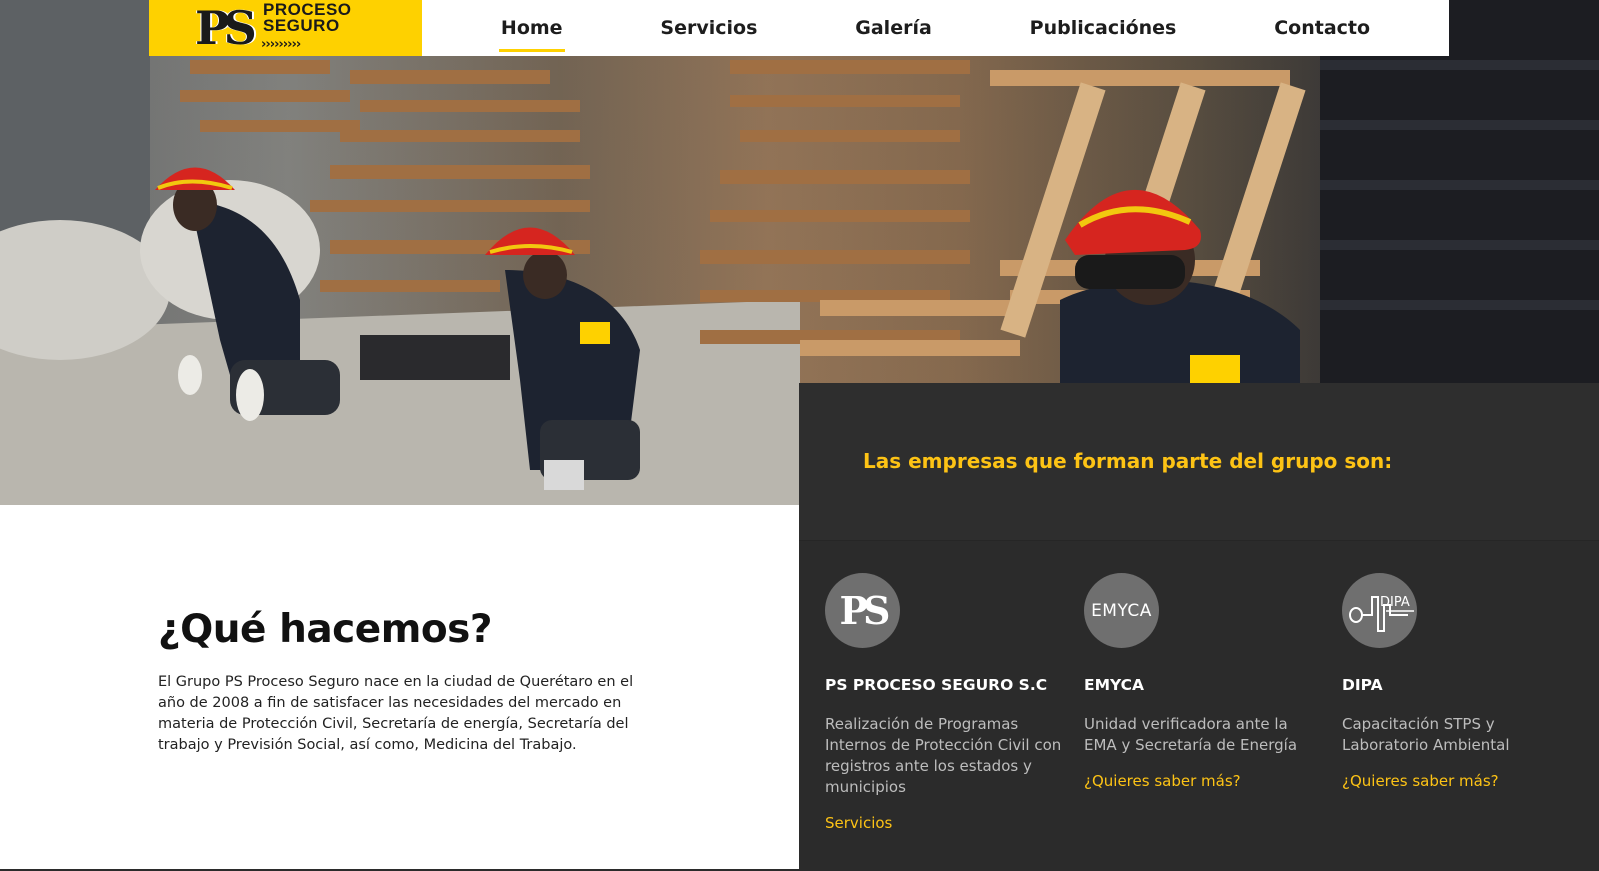  What do you see at coordinates (1322, 28) in the screenshot?
I see `nav-contacto: Contacto` at bounding box center [1322, 28].